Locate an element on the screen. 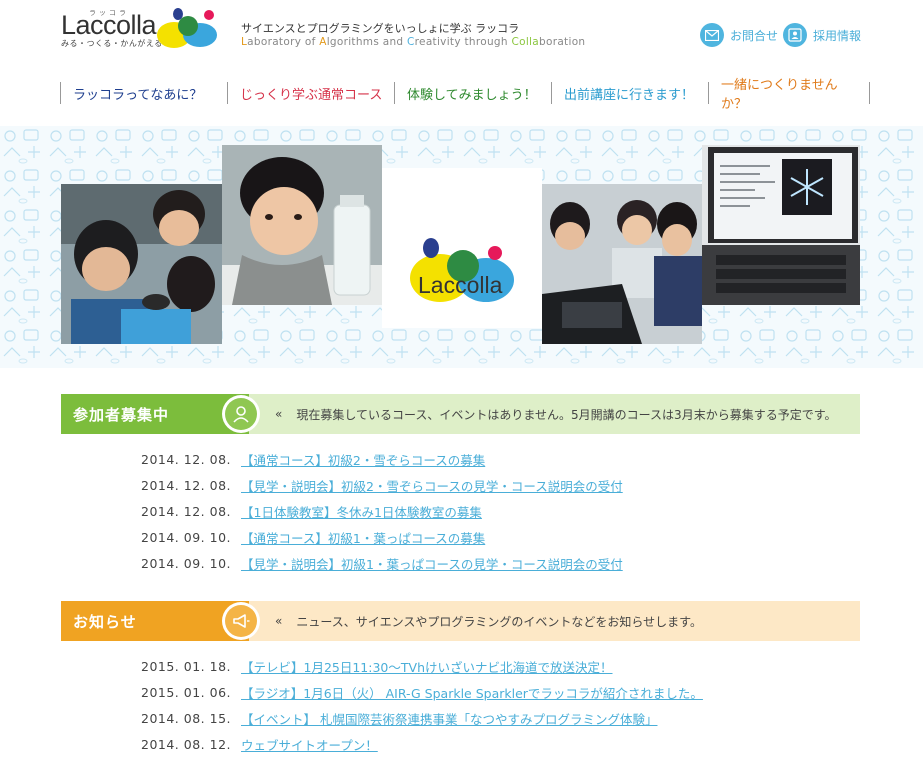  nav-item-label: 一緒につくりませんか？ is located at coordinates (779, 95).